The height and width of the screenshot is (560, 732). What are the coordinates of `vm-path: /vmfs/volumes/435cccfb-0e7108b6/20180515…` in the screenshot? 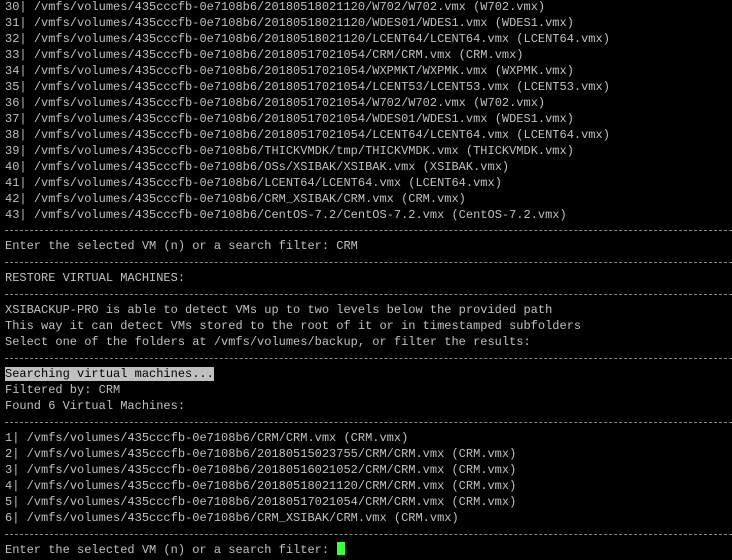 It's located at (271, 454).